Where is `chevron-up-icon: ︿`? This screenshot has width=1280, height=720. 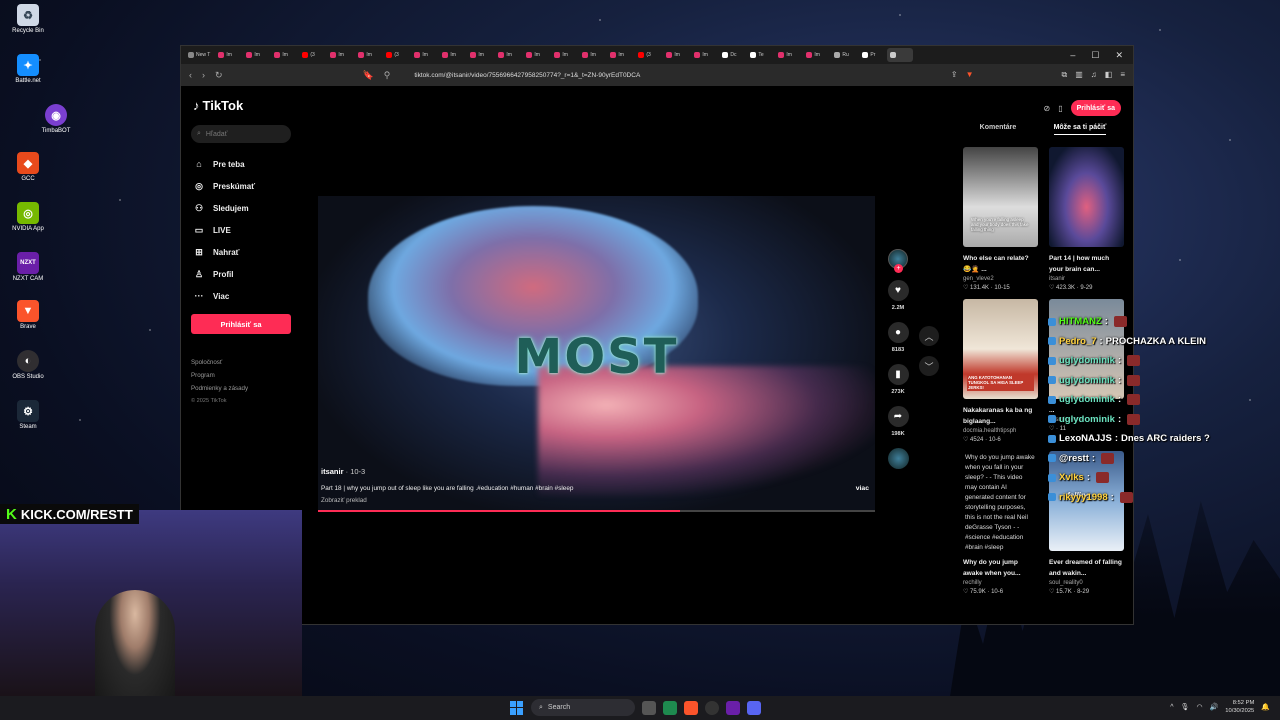
chevron-up-icon: ︿ is located at coordinates (929, 336).